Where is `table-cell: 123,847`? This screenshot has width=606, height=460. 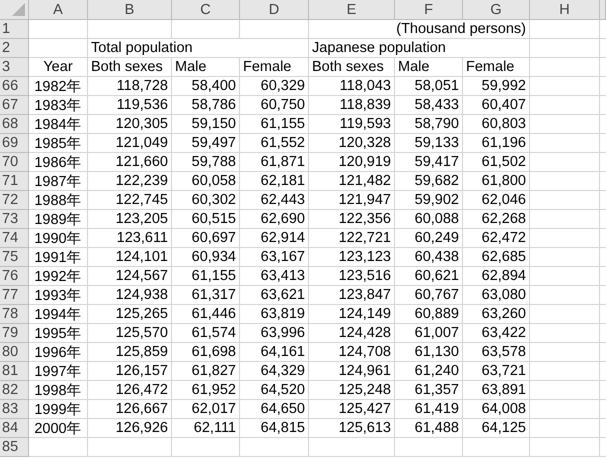 table-cell: 123,847 is located at coordinates (352, 295).